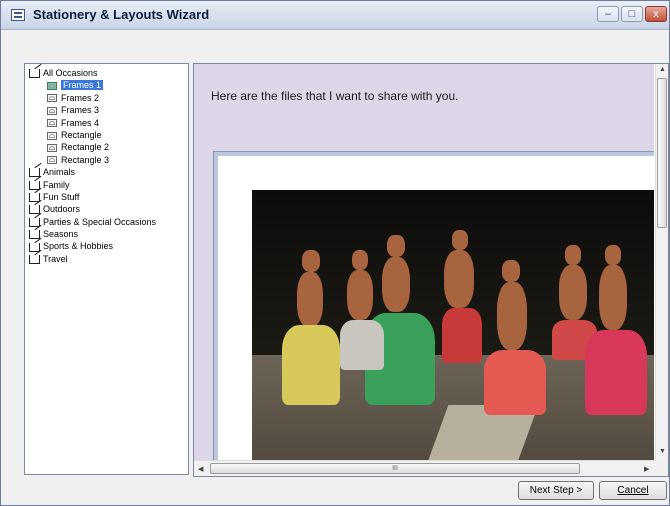 This screenshot has width=670, height=506. I want to click on tree-item-label: Frames 2, so click(80, 97).